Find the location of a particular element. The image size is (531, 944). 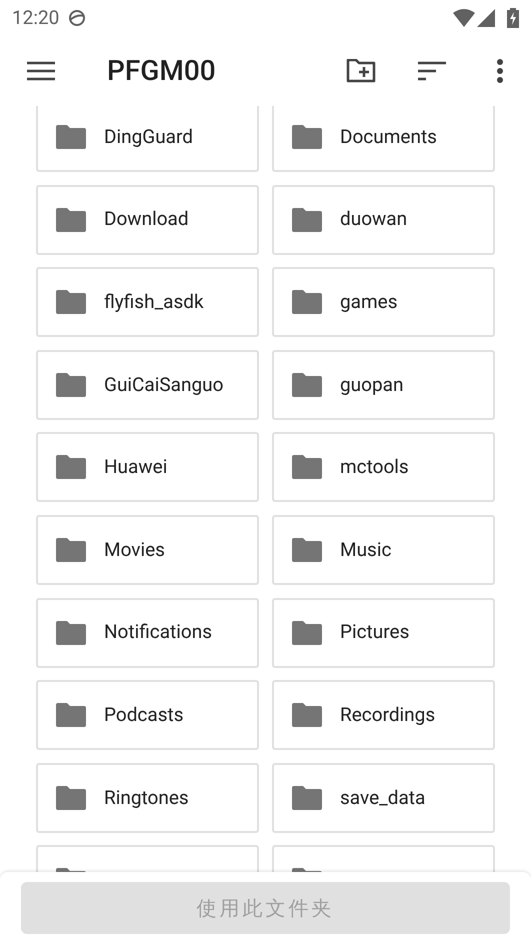

folder-card: guopan is located at coordinates (383, 385).